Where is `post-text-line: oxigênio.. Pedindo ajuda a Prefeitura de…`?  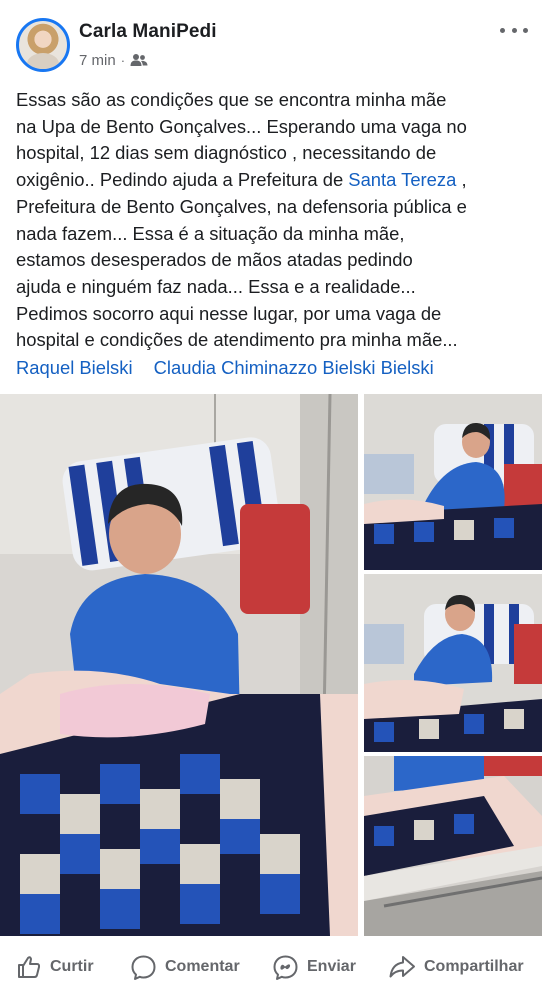
post-text-line: oxigênio.. Pedindo ajuda a Prefeitura de… is located at coordinates (273, 180).